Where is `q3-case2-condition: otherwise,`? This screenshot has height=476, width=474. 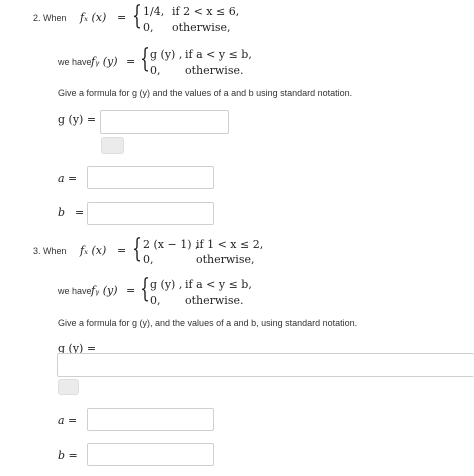
q3-case2-condition: otherwise, is located at coordinates (225, 259).